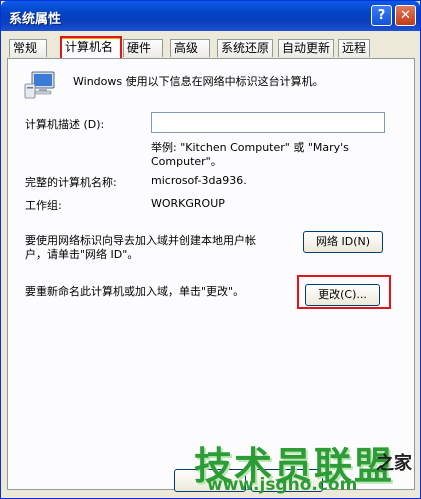 The width and height of the screenshot is (421, 499). I want to click on tab-advanced: 高级, so click(190, 48).